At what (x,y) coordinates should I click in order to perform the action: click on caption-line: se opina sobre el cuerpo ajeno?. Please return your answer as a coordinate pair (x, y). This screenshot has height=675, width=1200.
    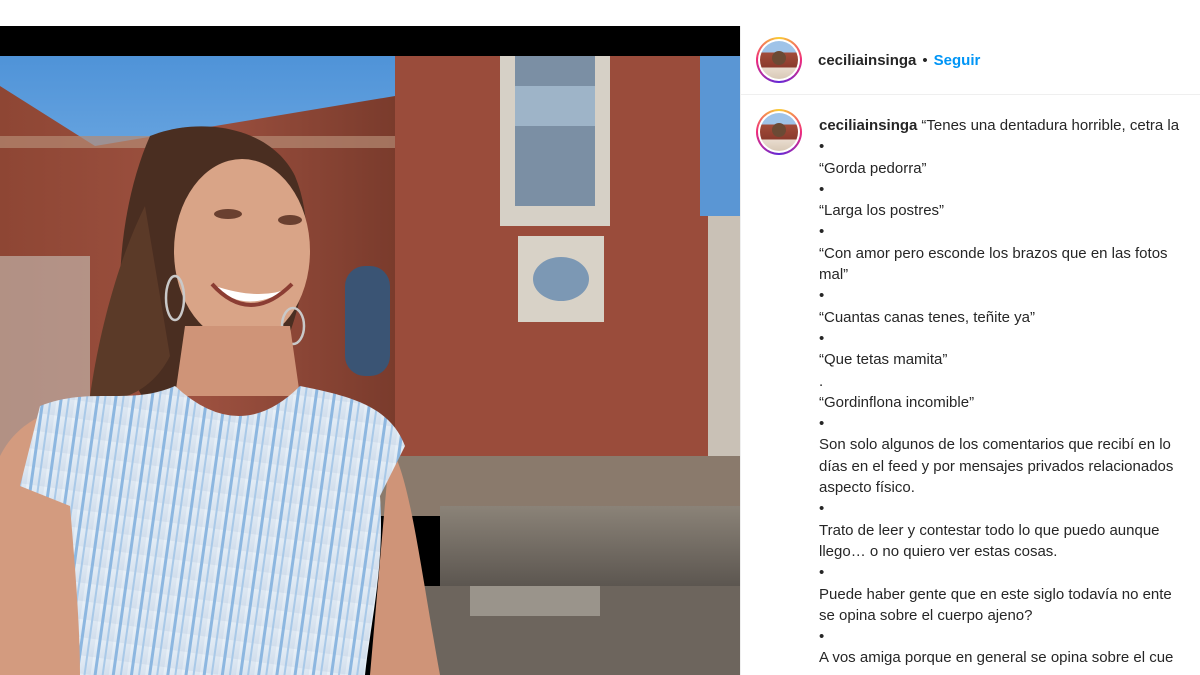
    Looking at the image, I should click on (926, 615).